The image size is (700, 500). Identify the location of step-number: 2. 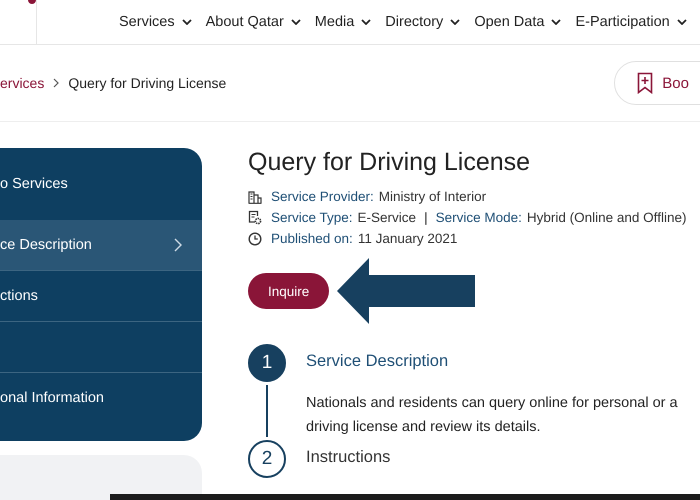
(267, 459).